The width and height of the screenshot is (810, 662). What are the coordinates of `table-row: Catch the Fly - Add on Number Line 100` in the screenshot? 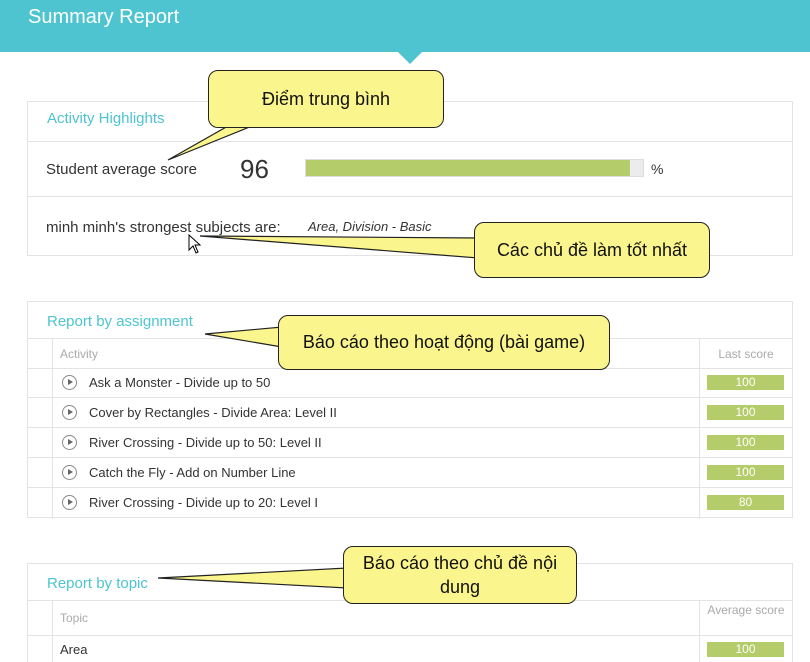 It's located at (410, 473).